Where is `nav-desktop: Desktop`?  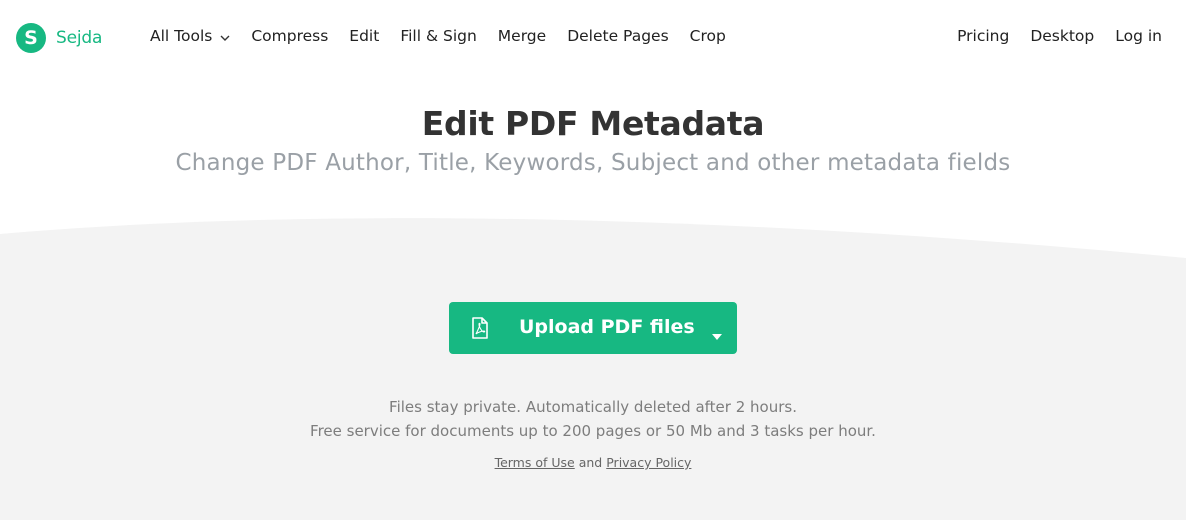
nav-desktop: Desktop is located at coordinates (1062, 36).